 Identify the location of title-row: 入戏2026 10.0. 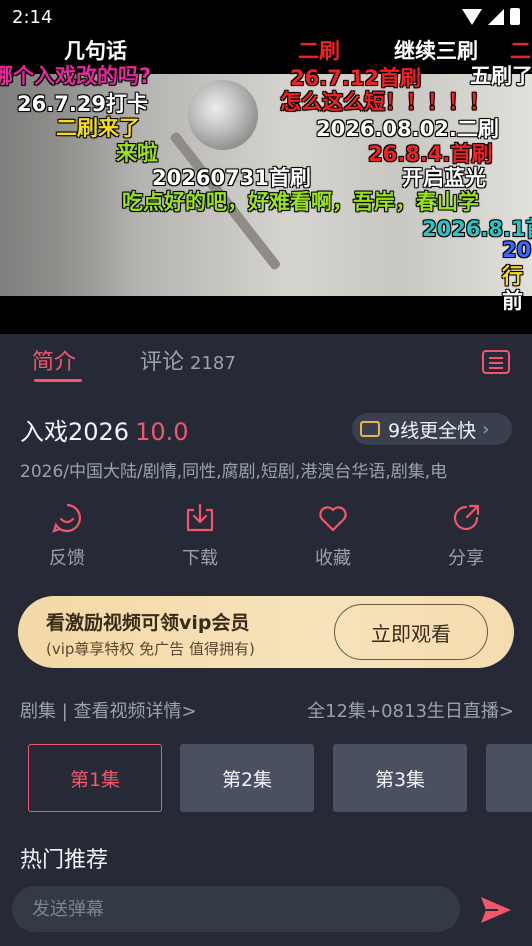
(104, 429).